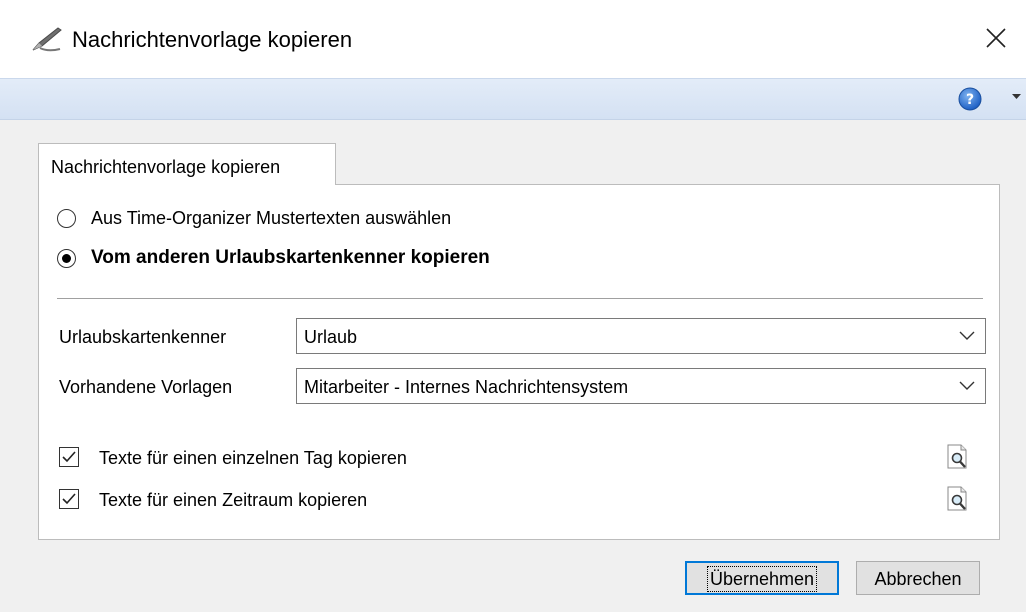 The width and height of the screenshot is (1026, 612). I want to click on vorhandene-vorlagen-label: Vorhandene Vorlagen, so click(146, 387).